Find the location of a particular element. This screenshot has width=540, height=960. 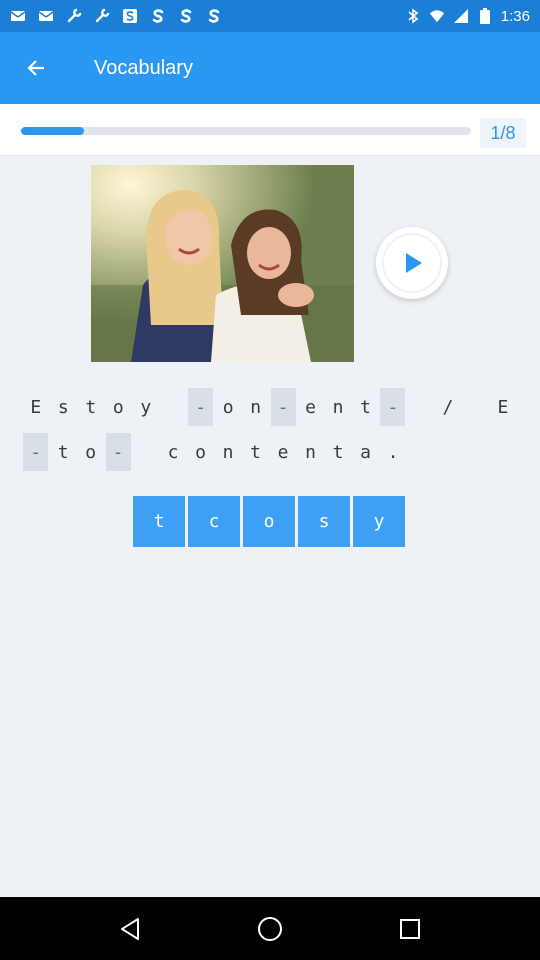

sentence-char: s is located at coordinates (63, 407).